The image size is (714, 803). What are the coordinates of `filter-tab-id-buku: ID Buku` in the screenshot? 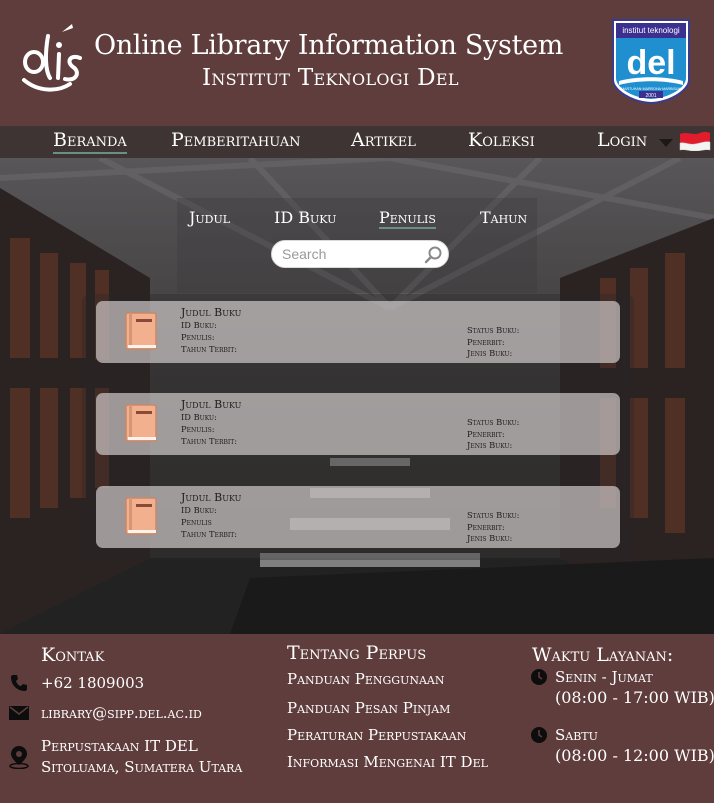 It's located at (305, 217).